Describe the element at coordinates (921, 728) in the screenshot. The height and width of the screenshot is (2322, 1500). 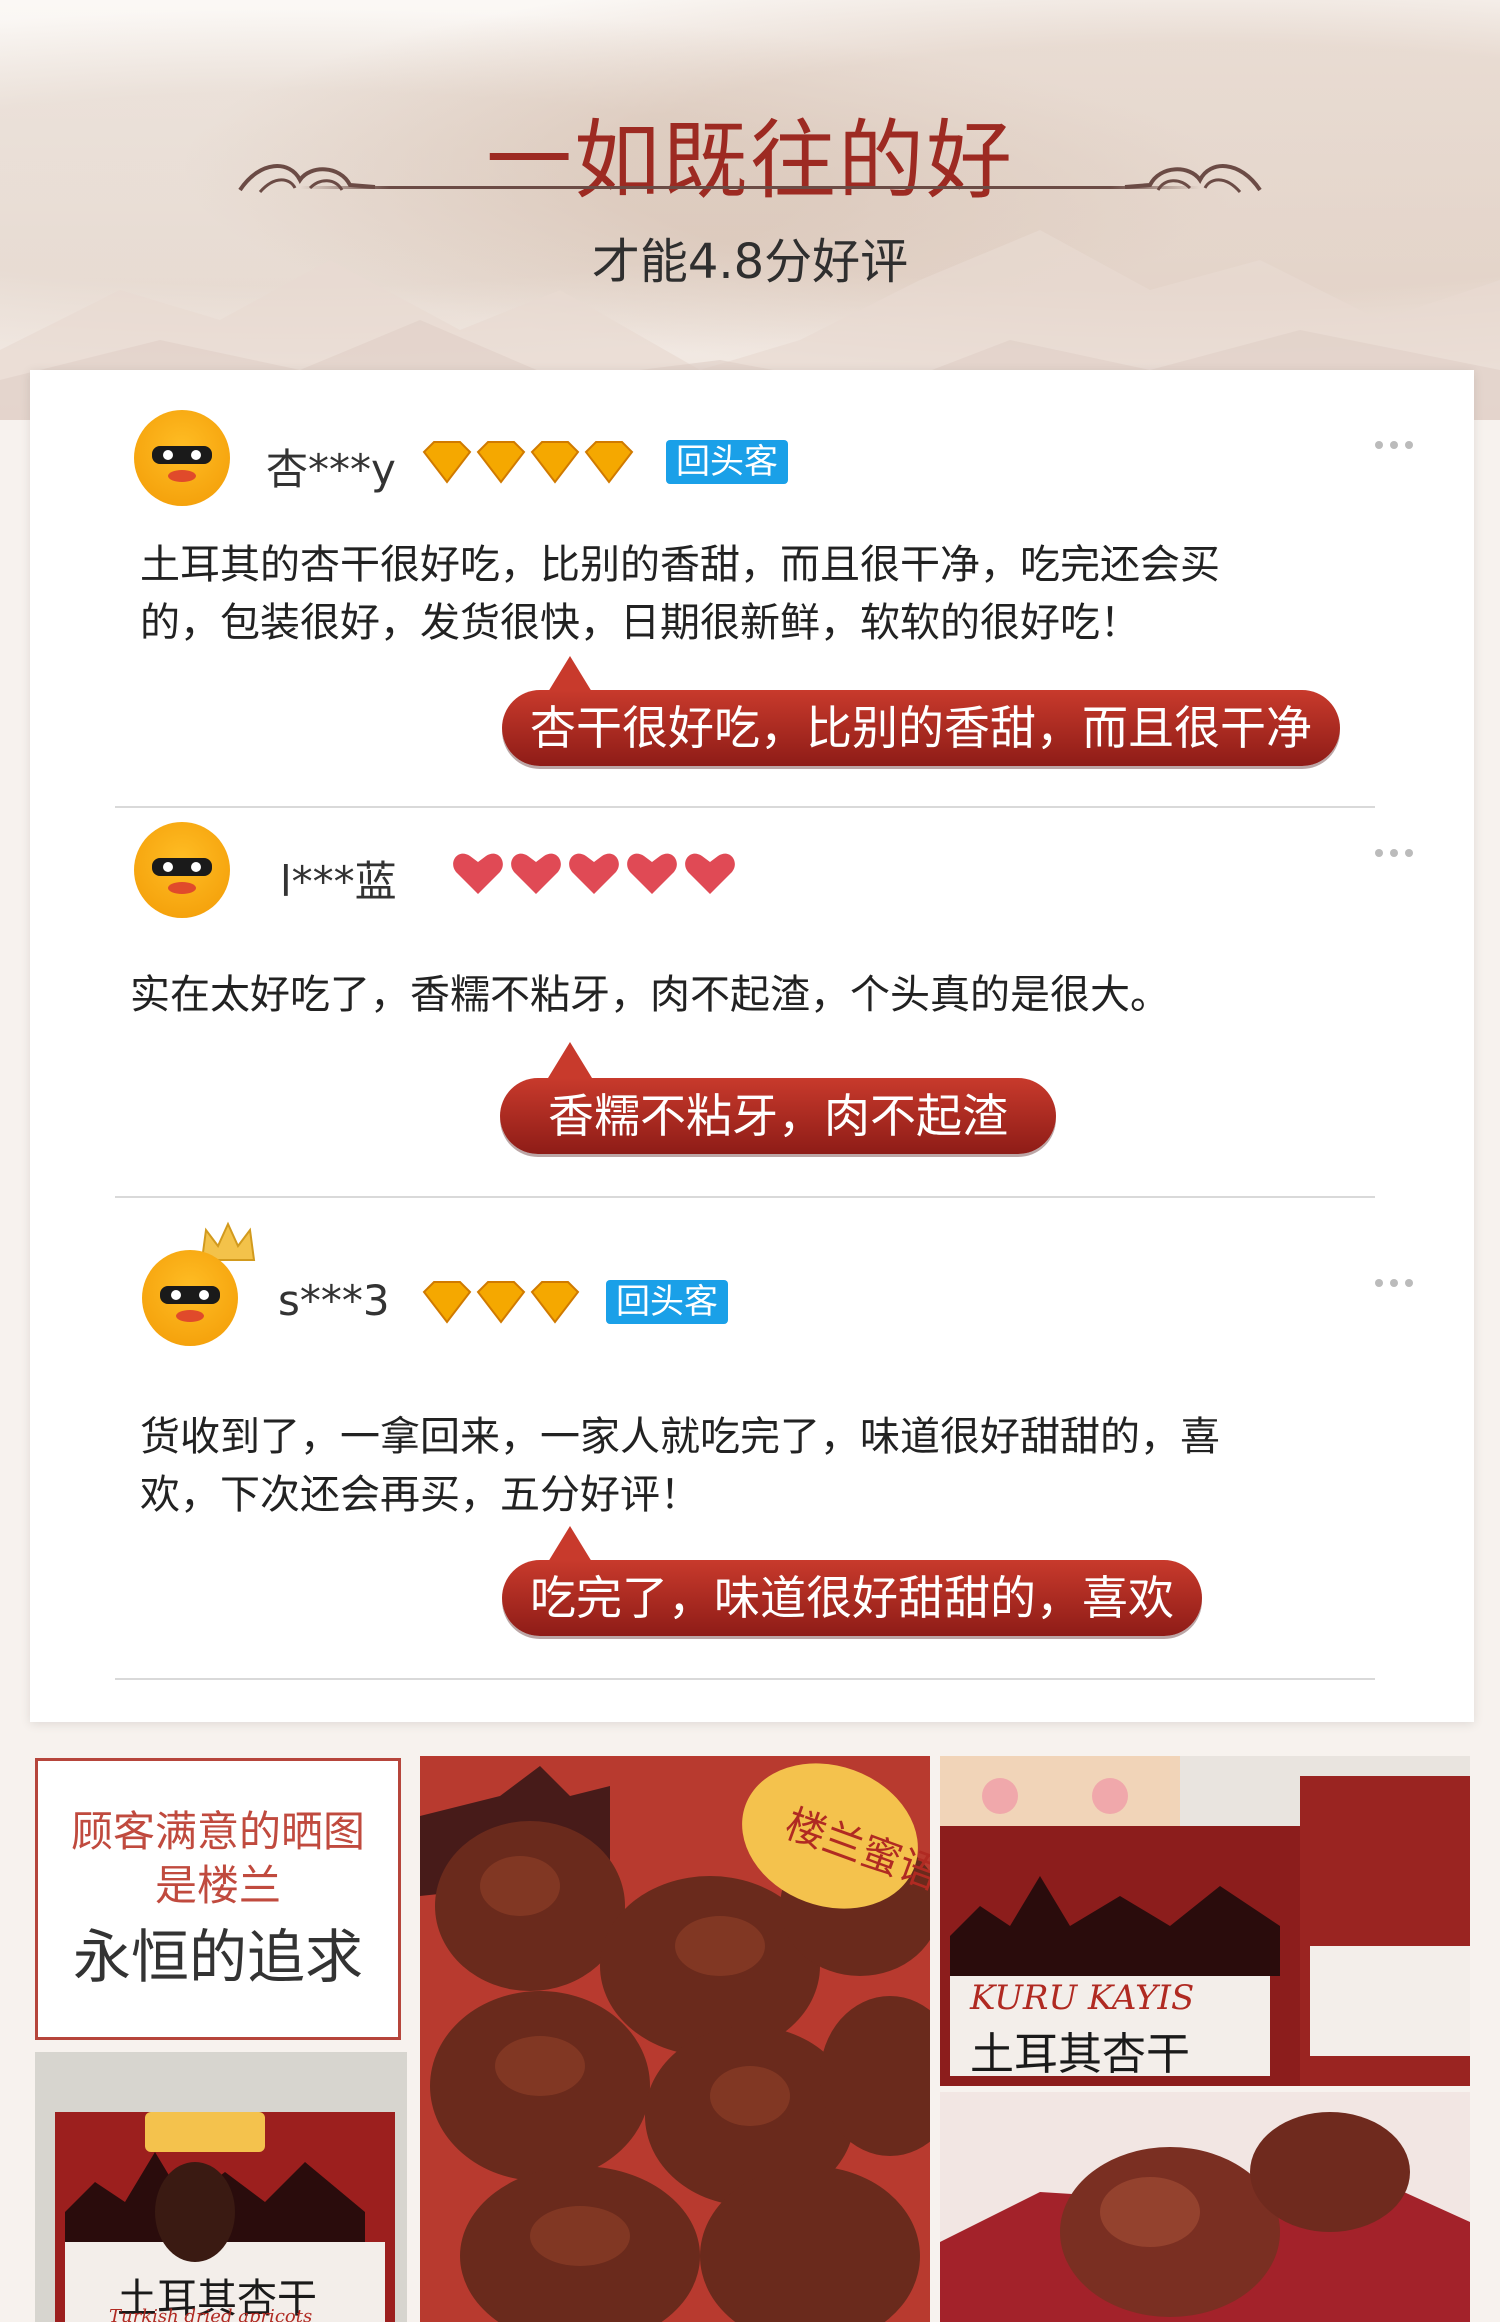
I see `highlight-bubble: 杏干很好吃，比别的香甜，而且很干净` at that location.